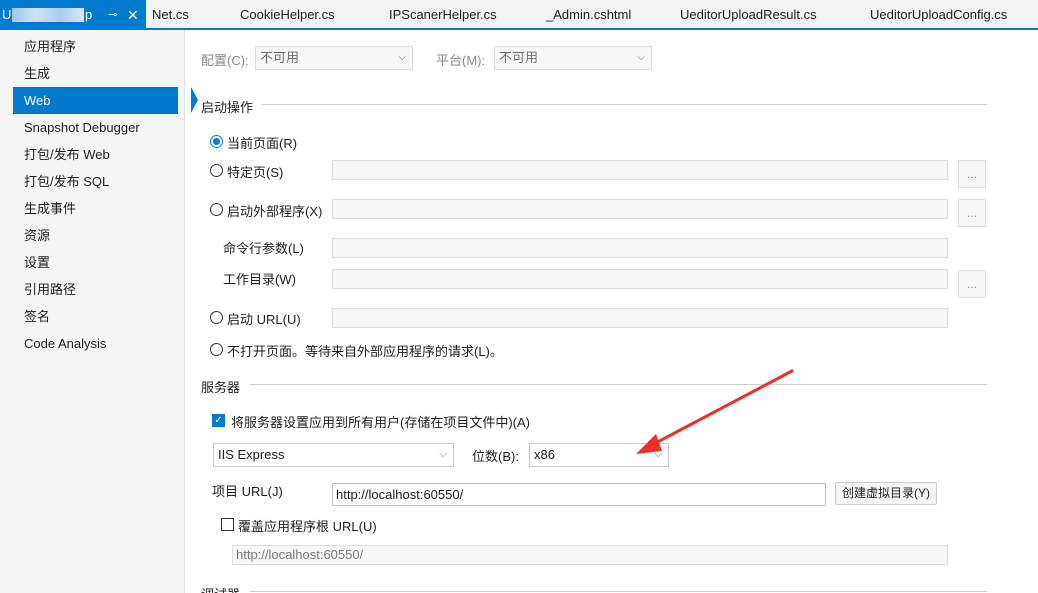 The width and height of the screenshot is (1038, 593). Describe the element at coordinates (112, 15) in the screenshot. I see `pin-icon: ⊸` at that location.